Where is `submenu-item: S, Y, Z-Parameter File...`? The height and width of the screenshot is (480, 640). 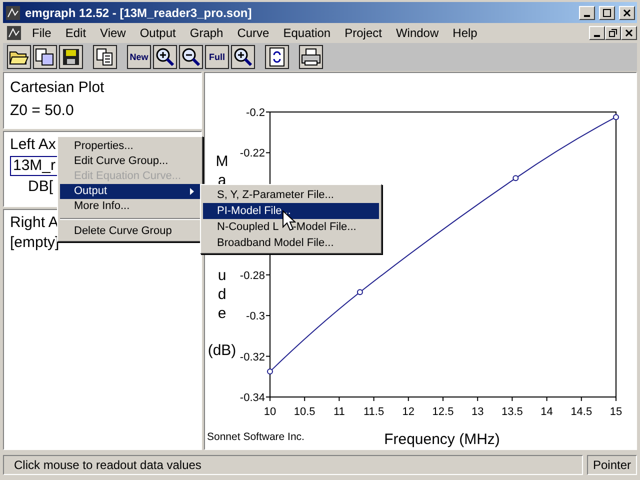
submenu-item: S, Y, Z-Parameter File... is located at coordinates (291, 195).